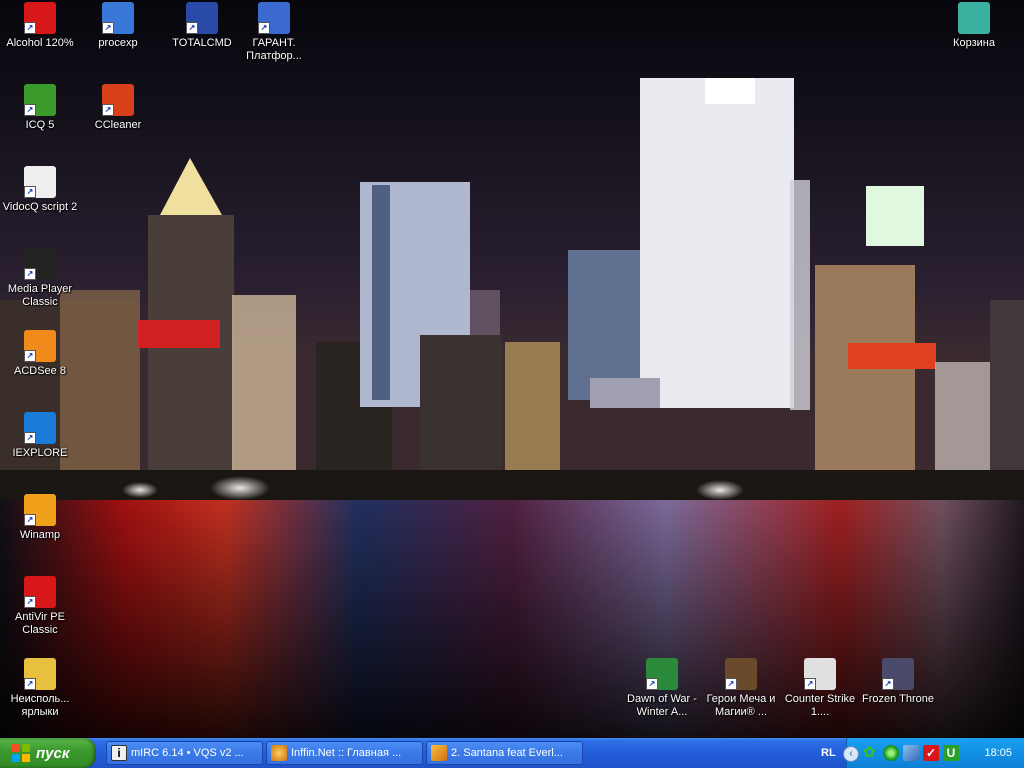 The height and width of the screenshot is (768, 1024). I want to click on desktop-icon-mpc: ↗ Media Player Classic, so click(40, 278).